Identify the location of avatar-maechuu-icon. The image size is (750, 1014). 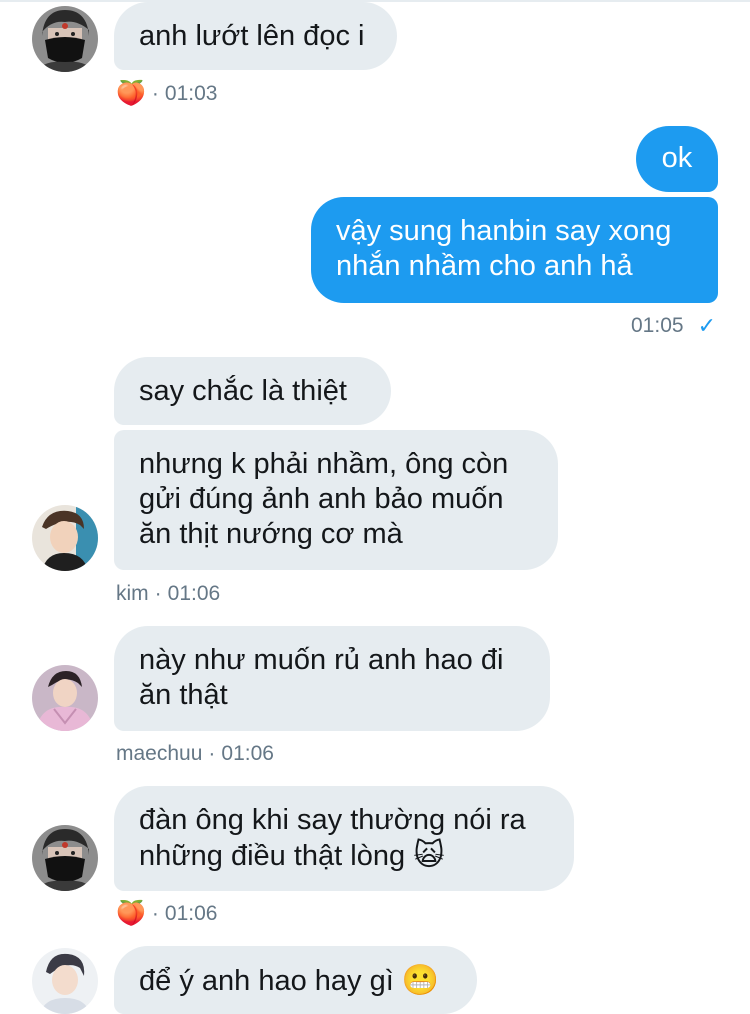
(65, 698).